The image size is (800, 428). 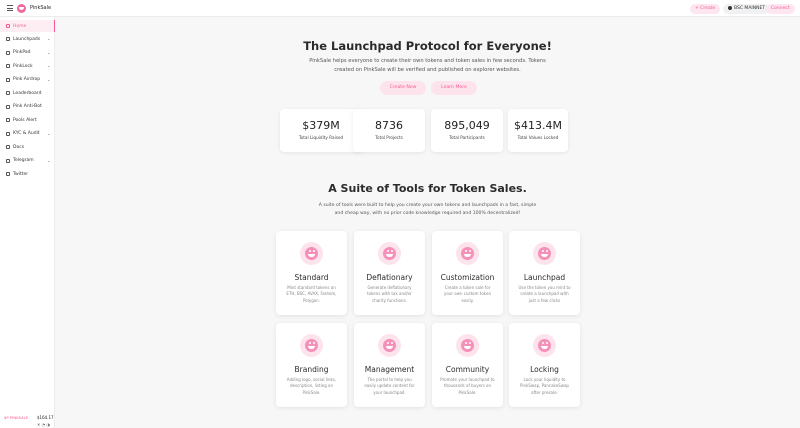 I want to click on stat-card-projects: 8736 Total Projects, so click(x=389, y=130).